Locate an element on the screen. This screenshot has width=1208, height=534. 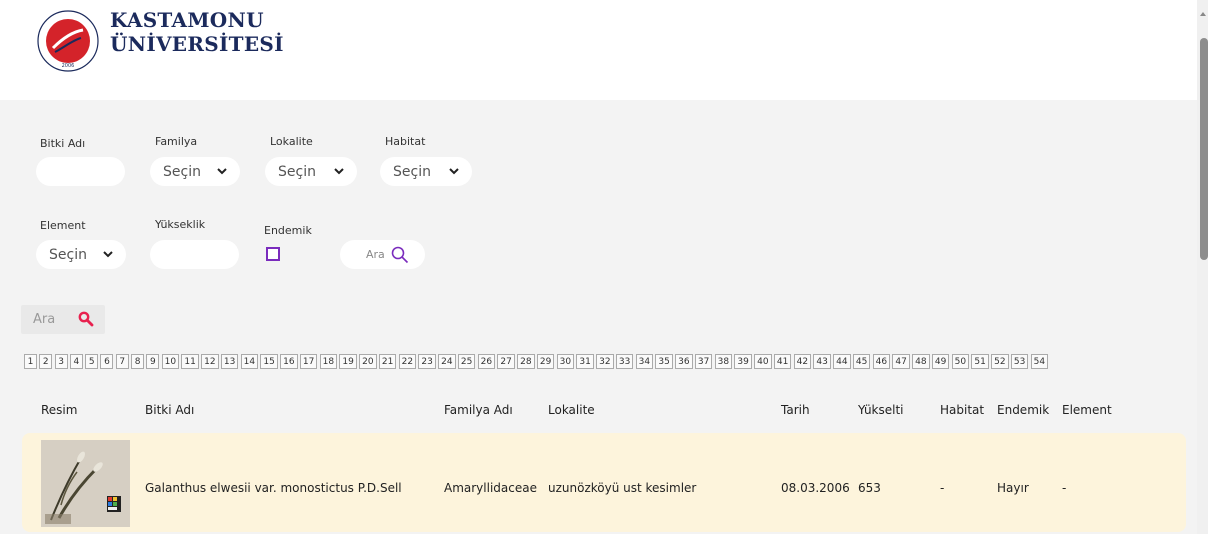
page-button: 2 is located at coordinates (46, 361).